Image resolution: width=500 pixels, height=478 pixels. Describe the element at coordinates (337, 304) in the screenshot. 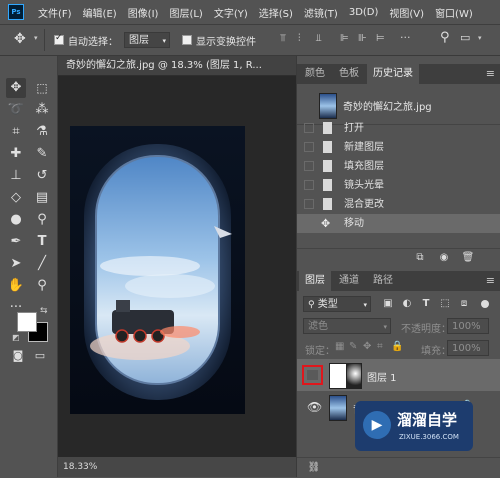

I see `layer-filter-dropdown: ⚲ 类型 ▾` at that location.